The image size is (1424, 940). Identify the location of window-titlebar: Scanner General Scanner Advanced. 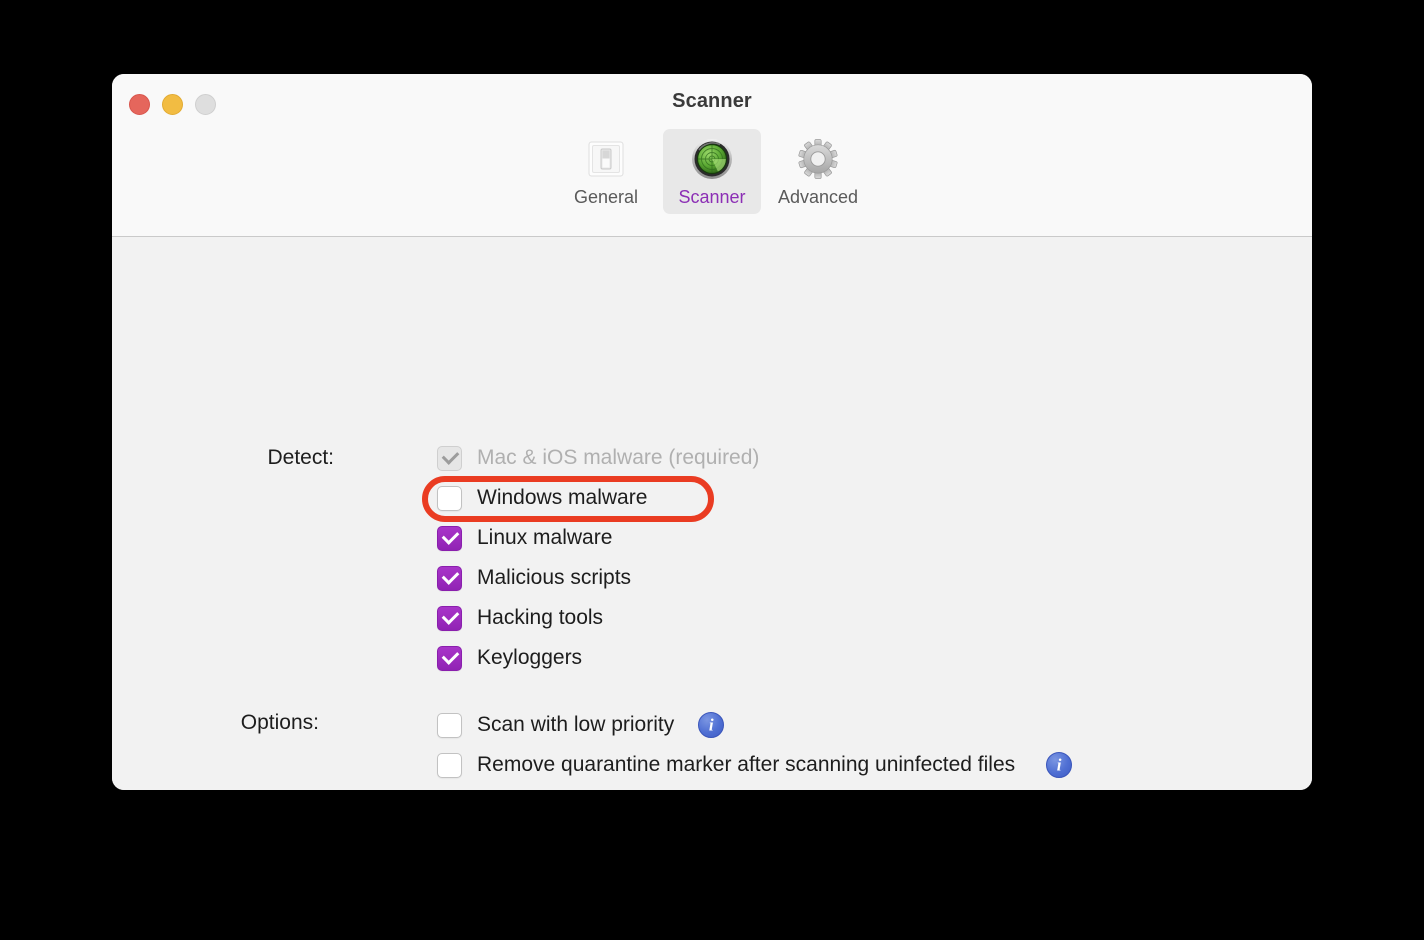
(712, 155).